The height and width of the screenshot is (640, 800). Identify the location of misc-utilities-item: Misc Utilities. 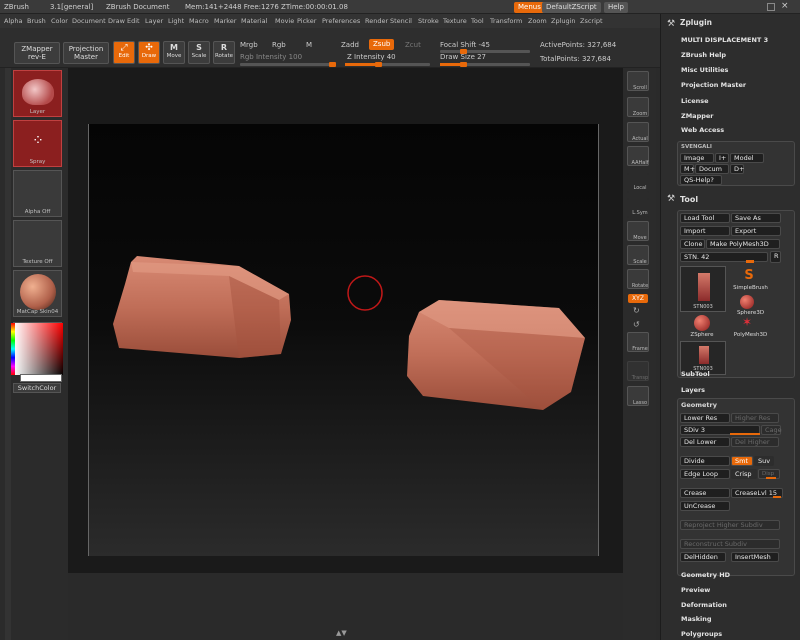
(704, 70).